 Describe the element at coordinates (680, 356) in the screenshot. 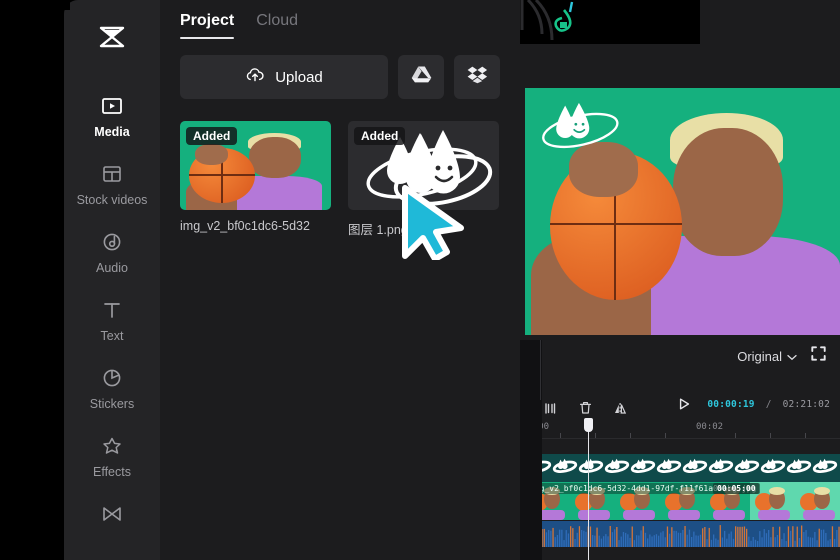

I see `preview-controls: Original` at that location.